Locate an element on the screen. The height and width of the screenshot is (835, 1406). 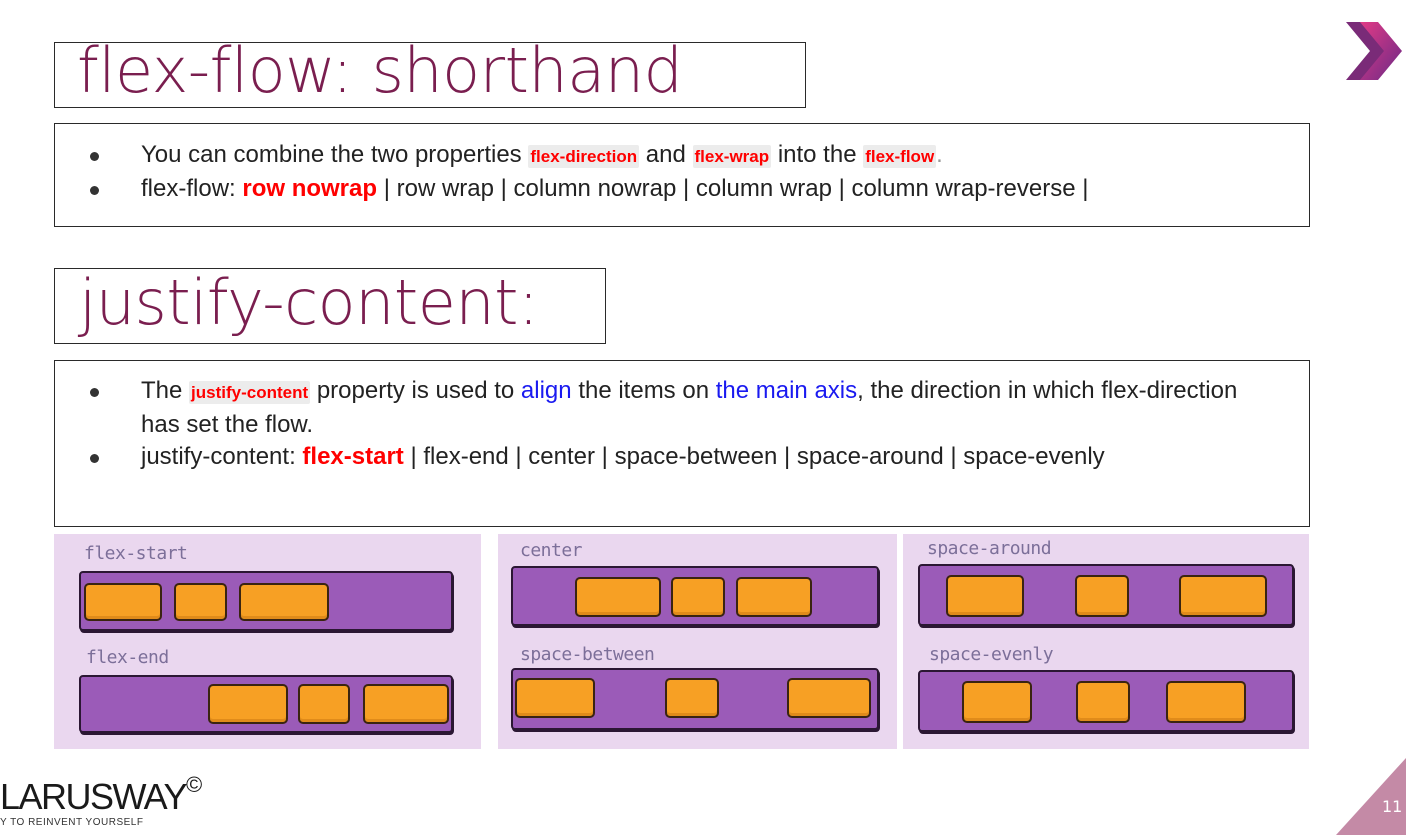
code-flex-flow: flex-flow is located at coordinates (900, 156).